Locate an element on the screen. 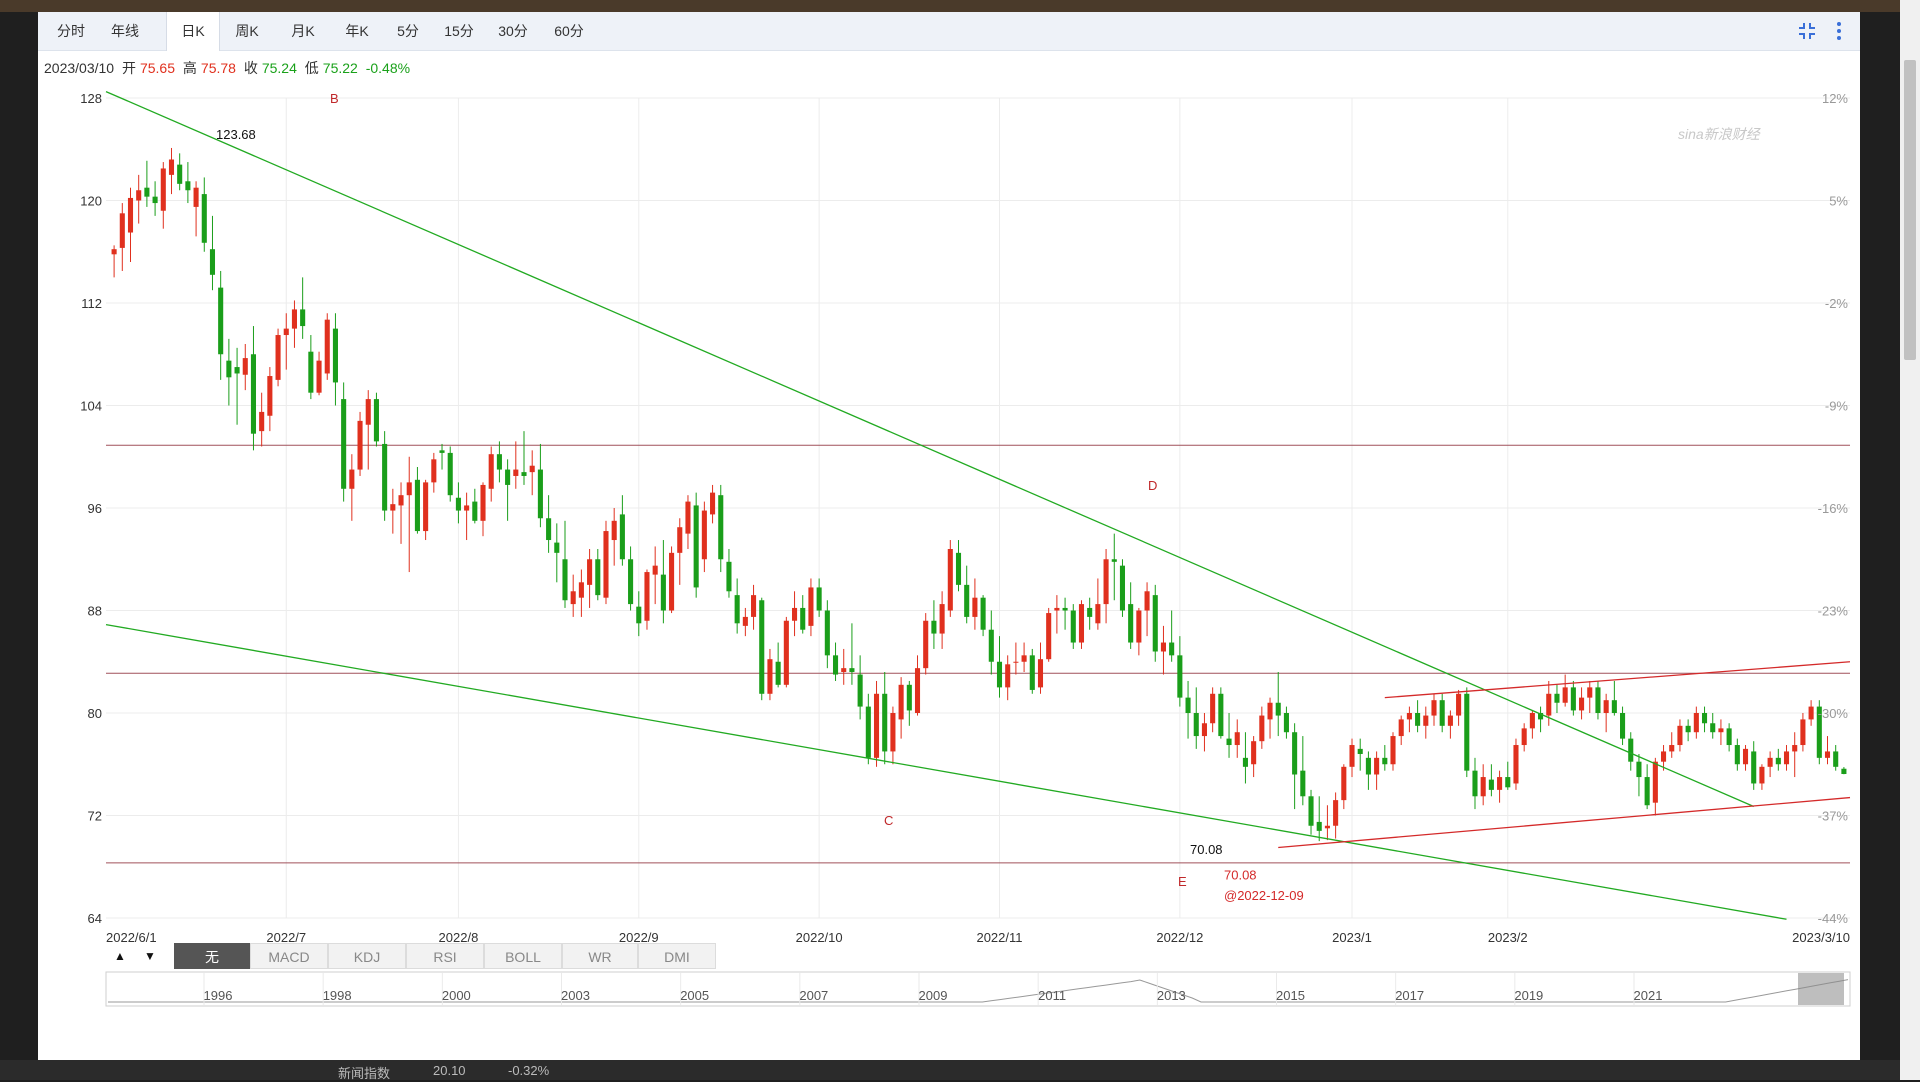  y-tick-label: 96 is located at coordinates (95, 508).